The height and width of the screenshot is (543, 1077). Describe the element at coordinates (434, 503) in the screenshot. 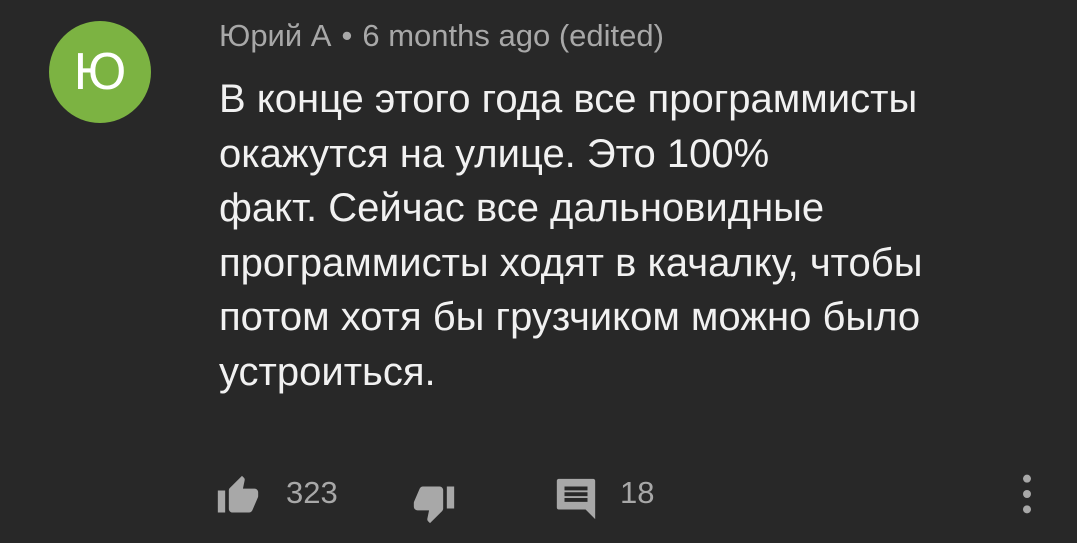

I see `thumb-down-icon` at that location.